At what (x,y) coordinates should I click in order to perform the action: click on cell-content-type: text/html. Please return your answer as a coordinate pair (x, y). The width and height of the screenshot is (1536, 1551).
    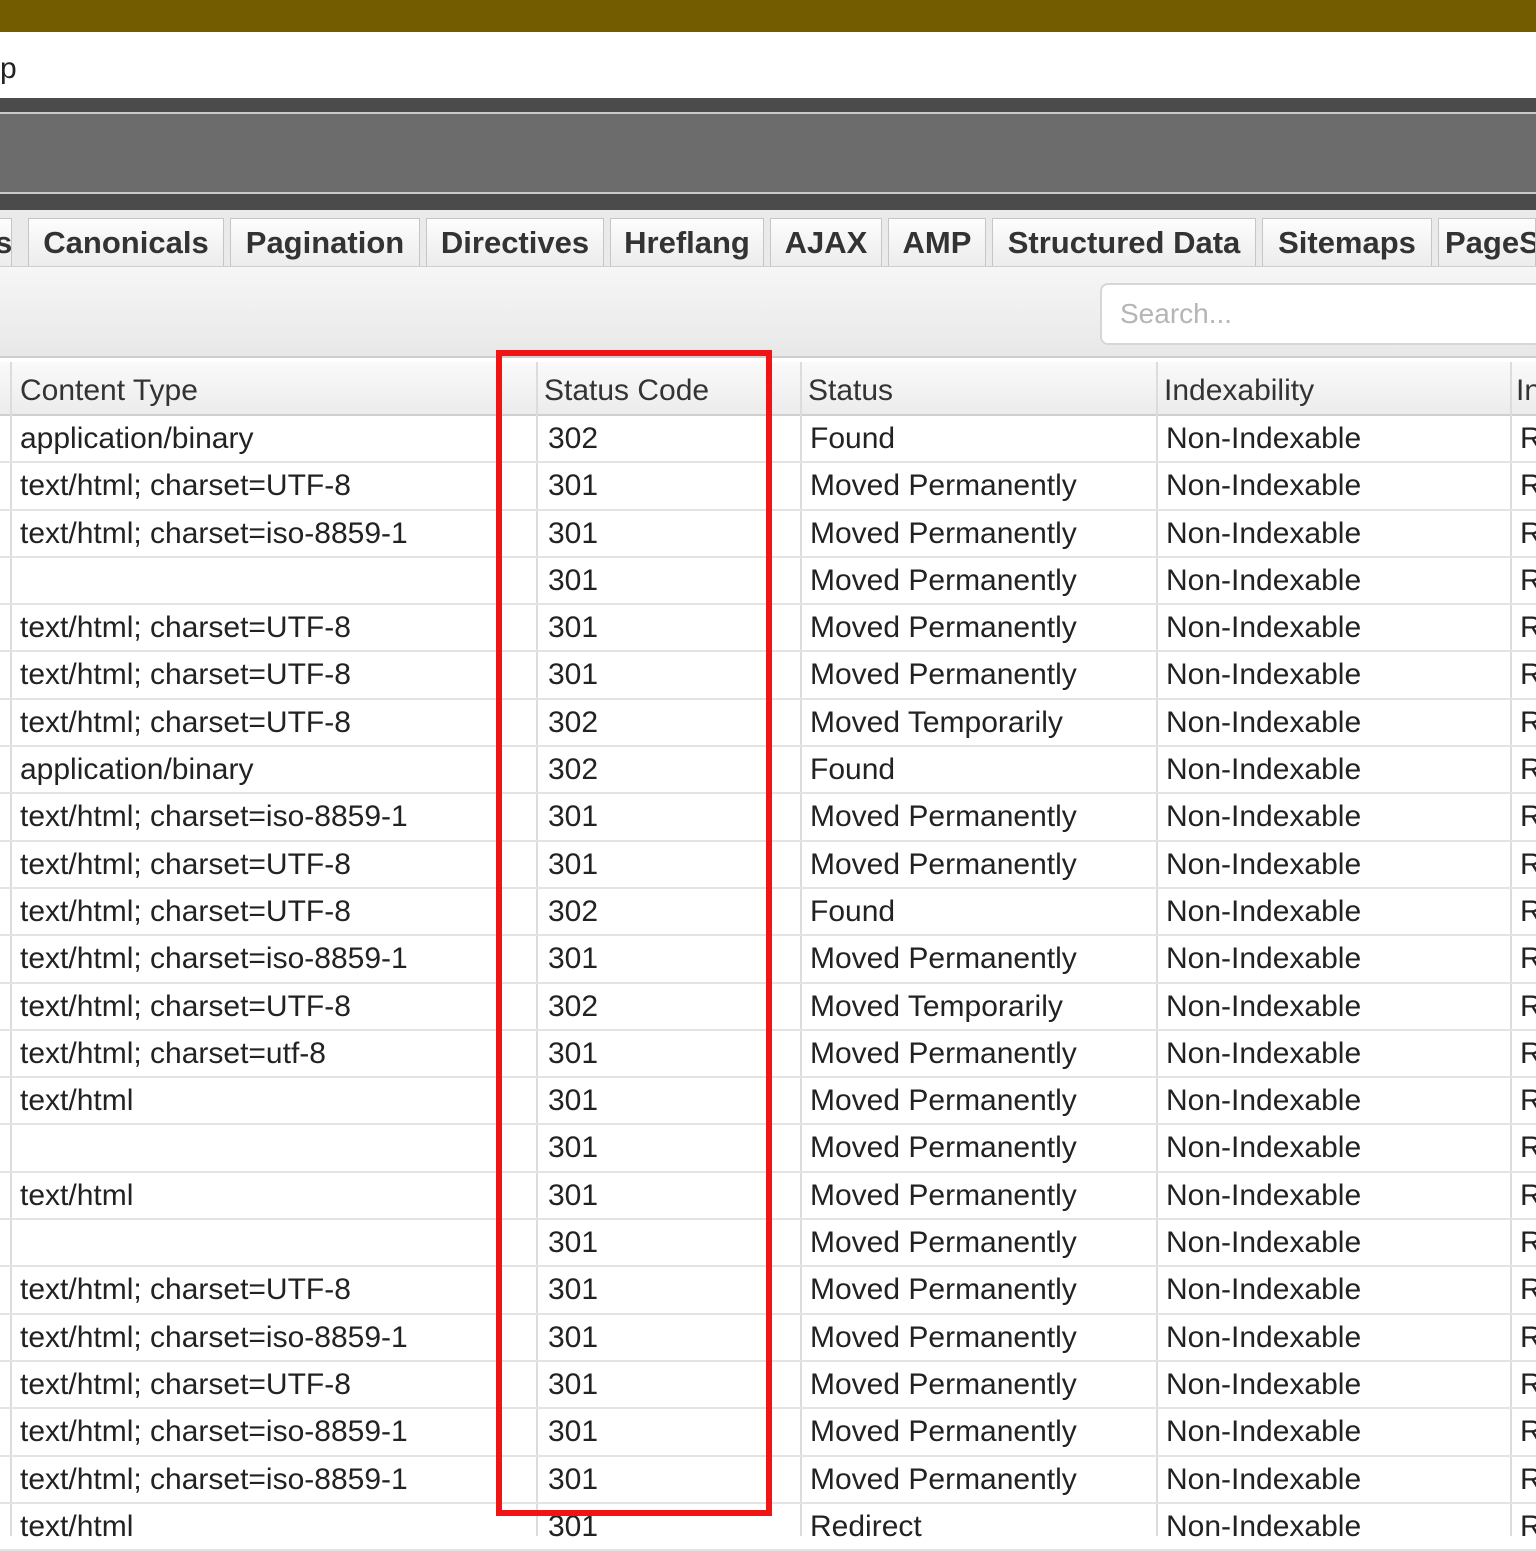
    Looking at the image, I should click on (77, 1526).